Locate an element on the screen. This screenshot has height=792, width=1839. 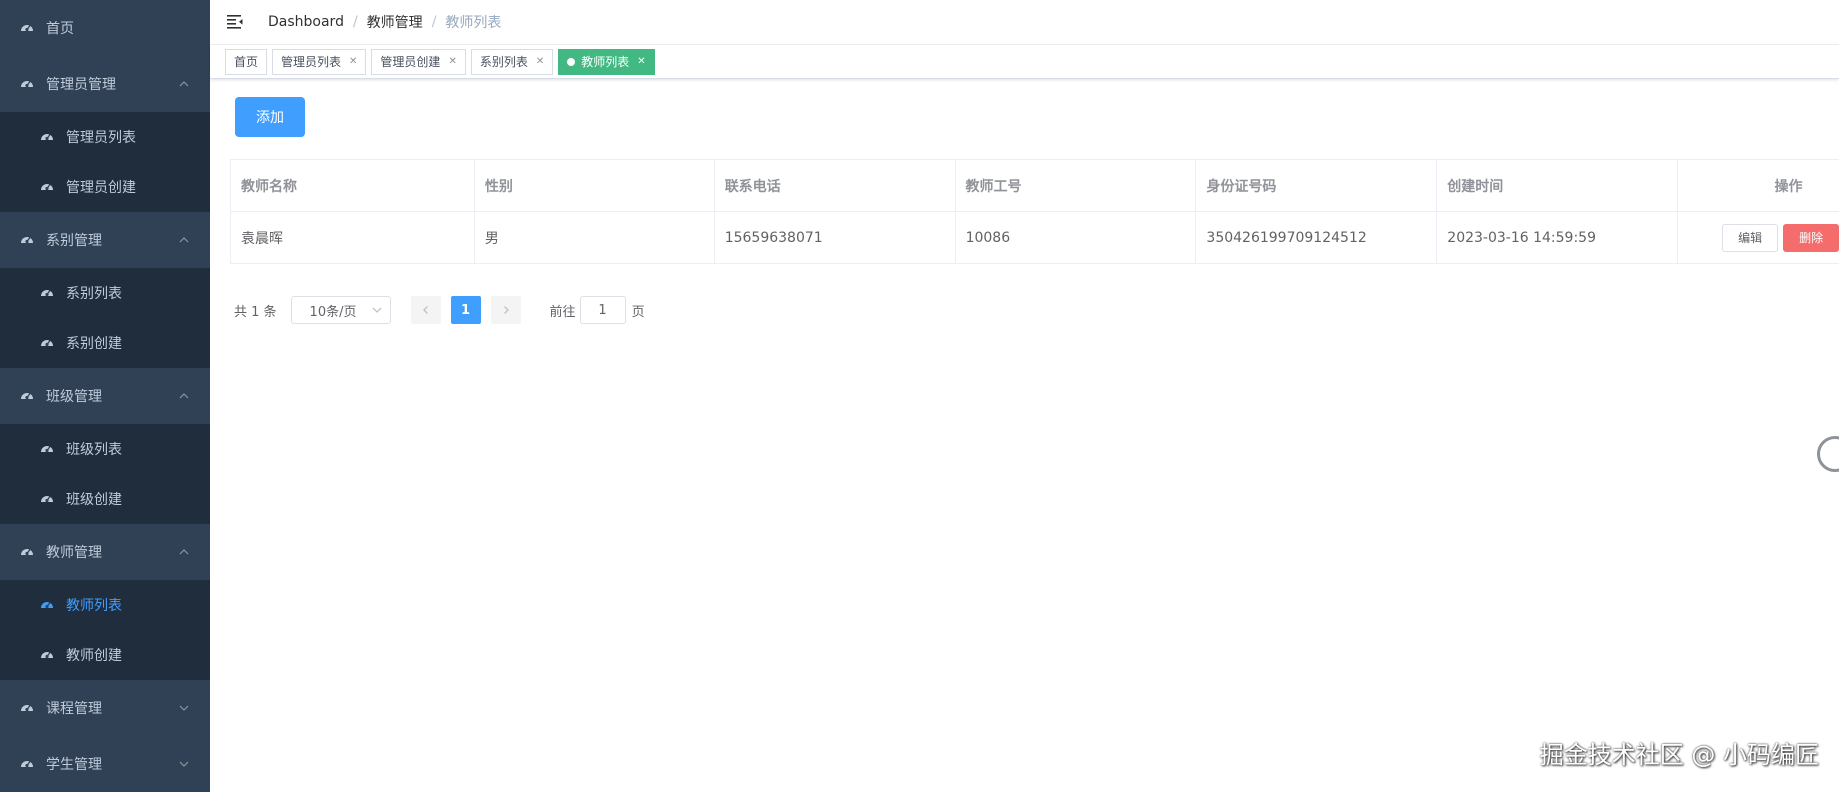
breadcrumb: Dashboard / 教师管理 / 教师列表 is located at coordinates (384, 22).